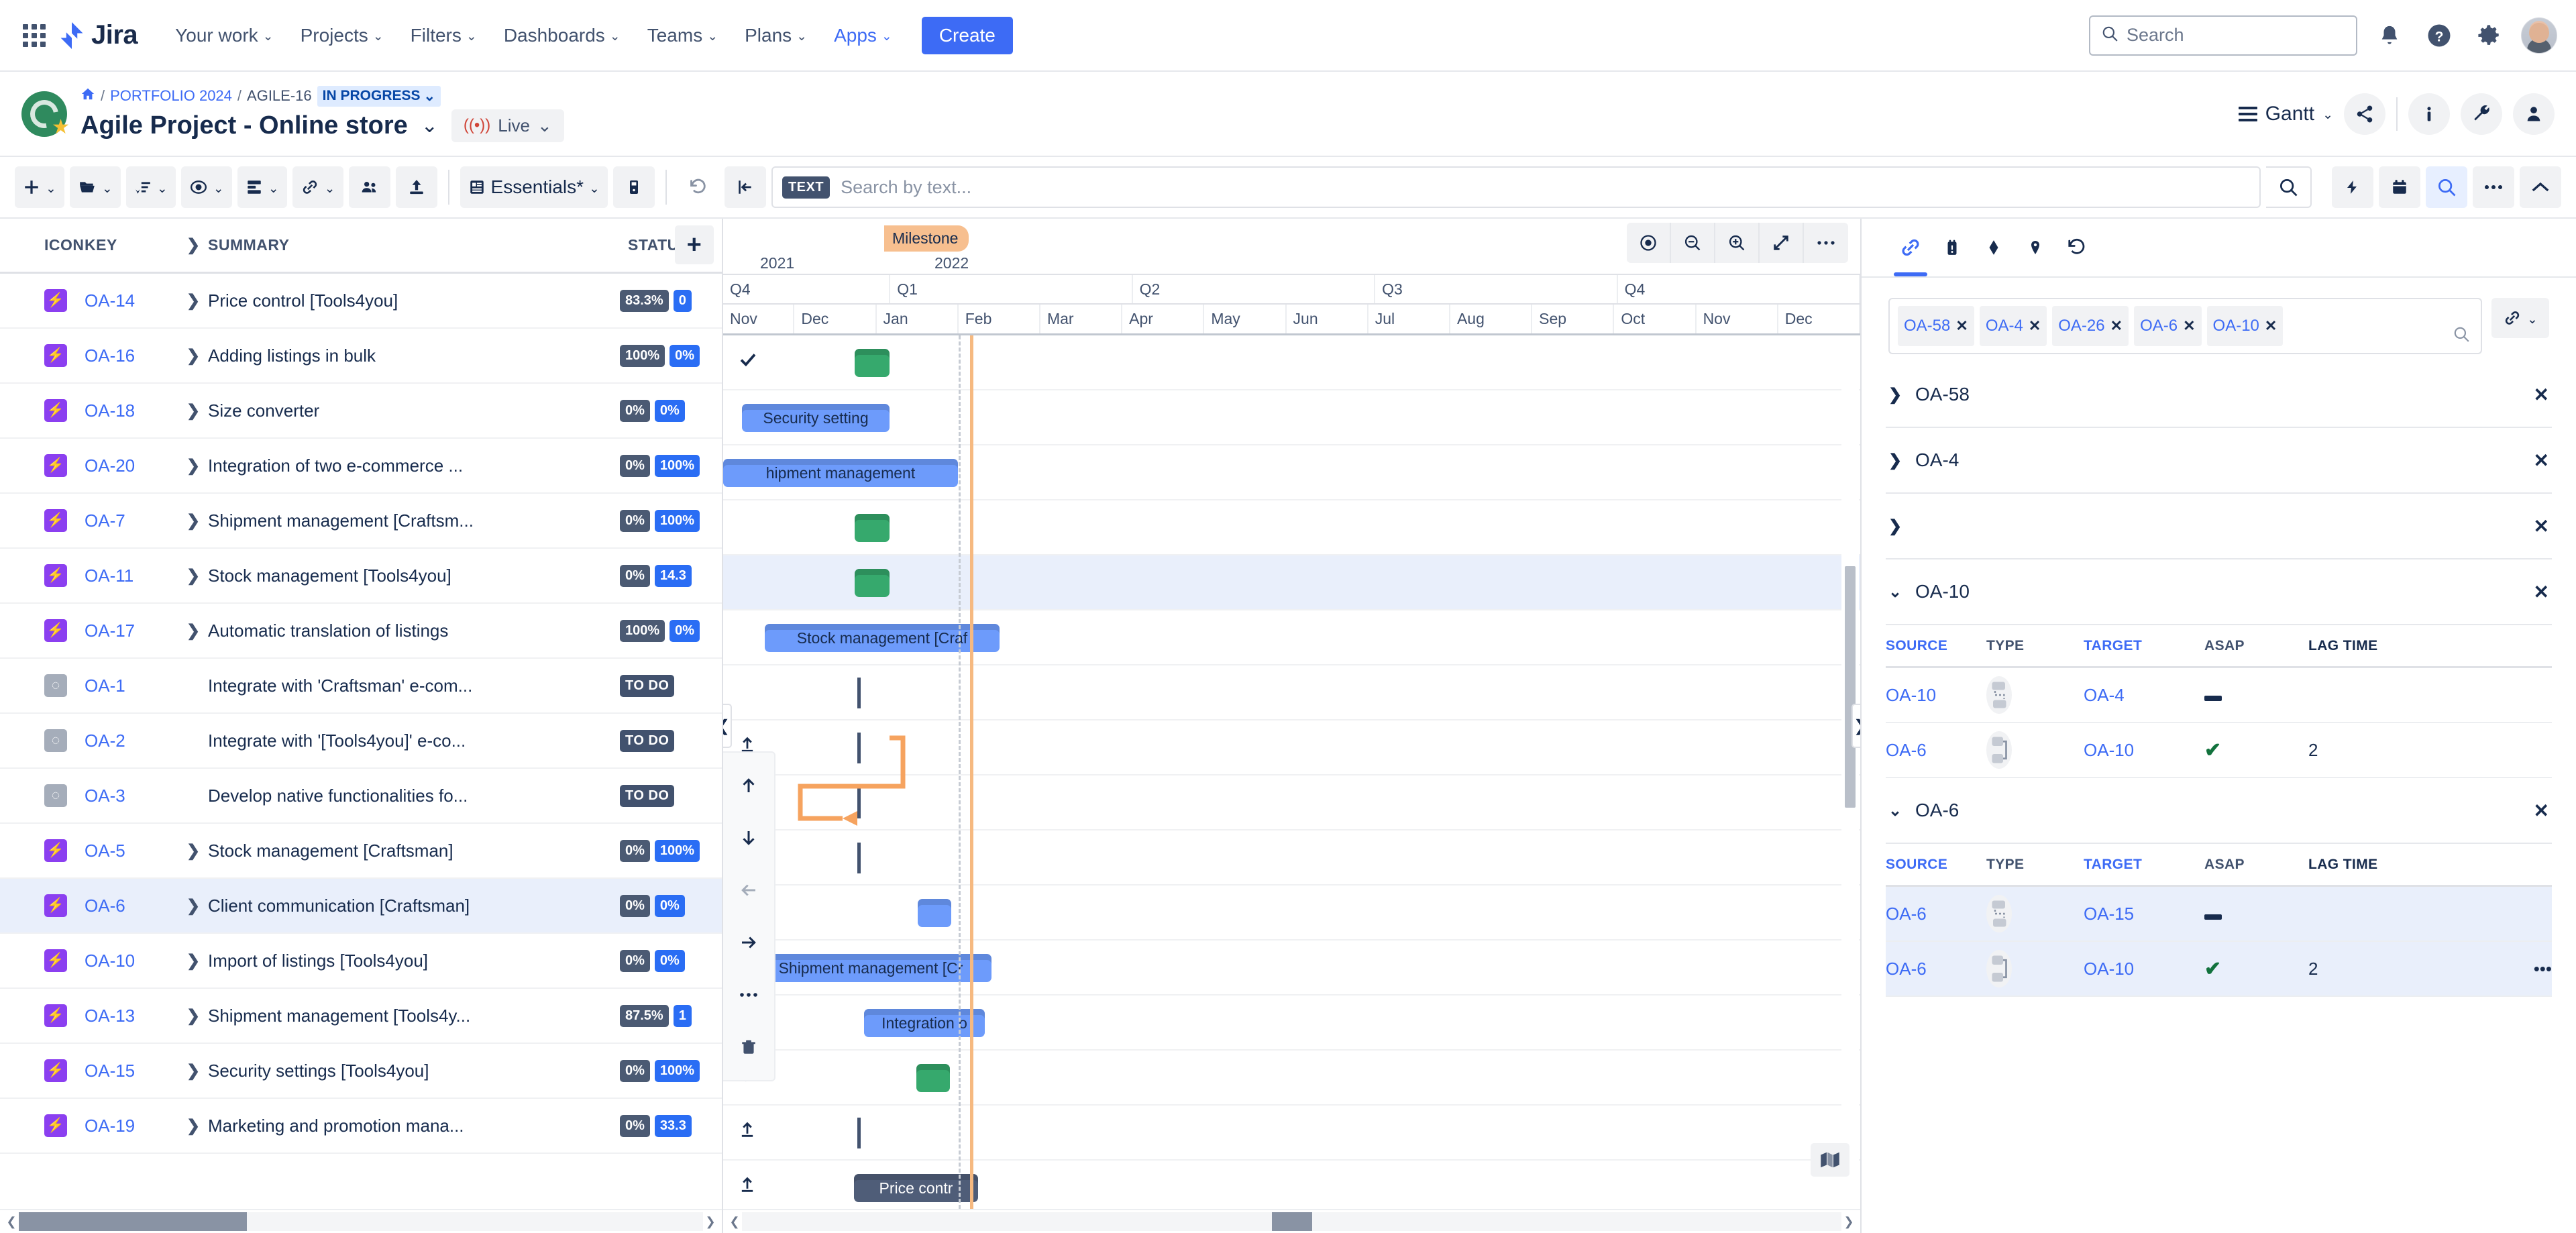 The height and width of the screenshot is (1233, 2576). What do you see at coordinates (61, 127) in the screenshot?
I see `favorite-star-icon: ★` at bounding box center [61, 127].